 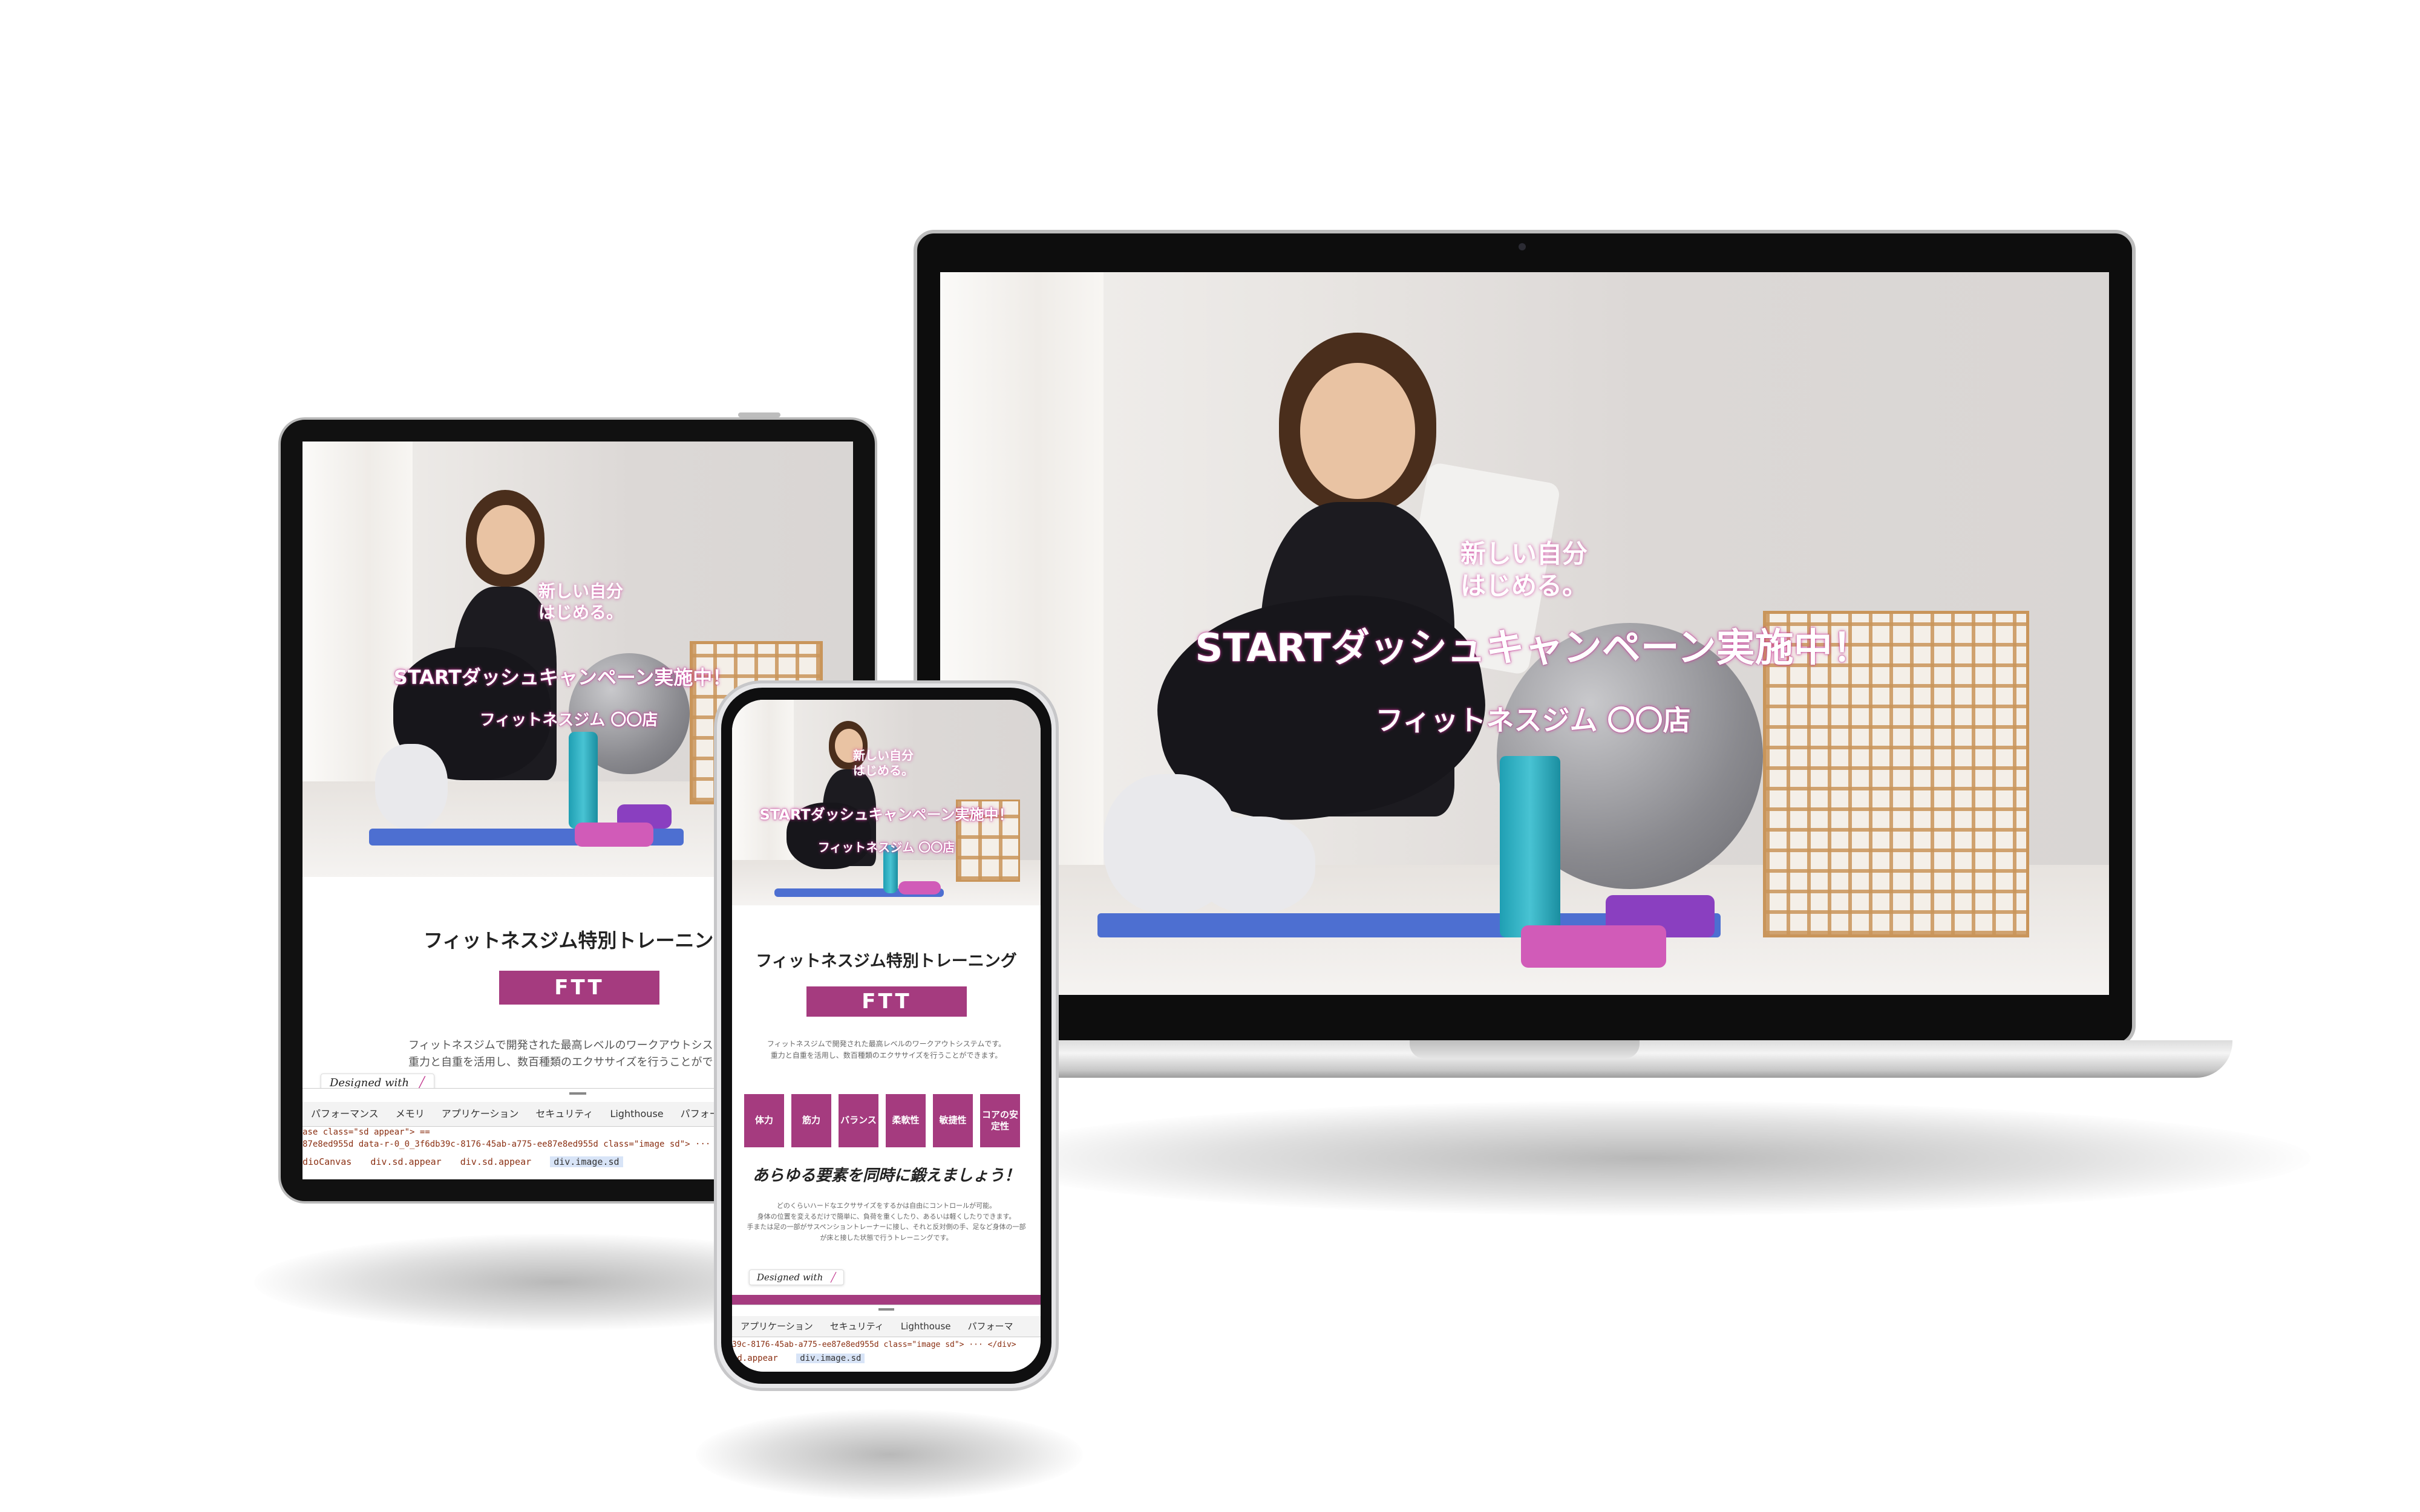 I want to click on designed-with-badge: Designed with ╱, so click(x=797, y=1277).